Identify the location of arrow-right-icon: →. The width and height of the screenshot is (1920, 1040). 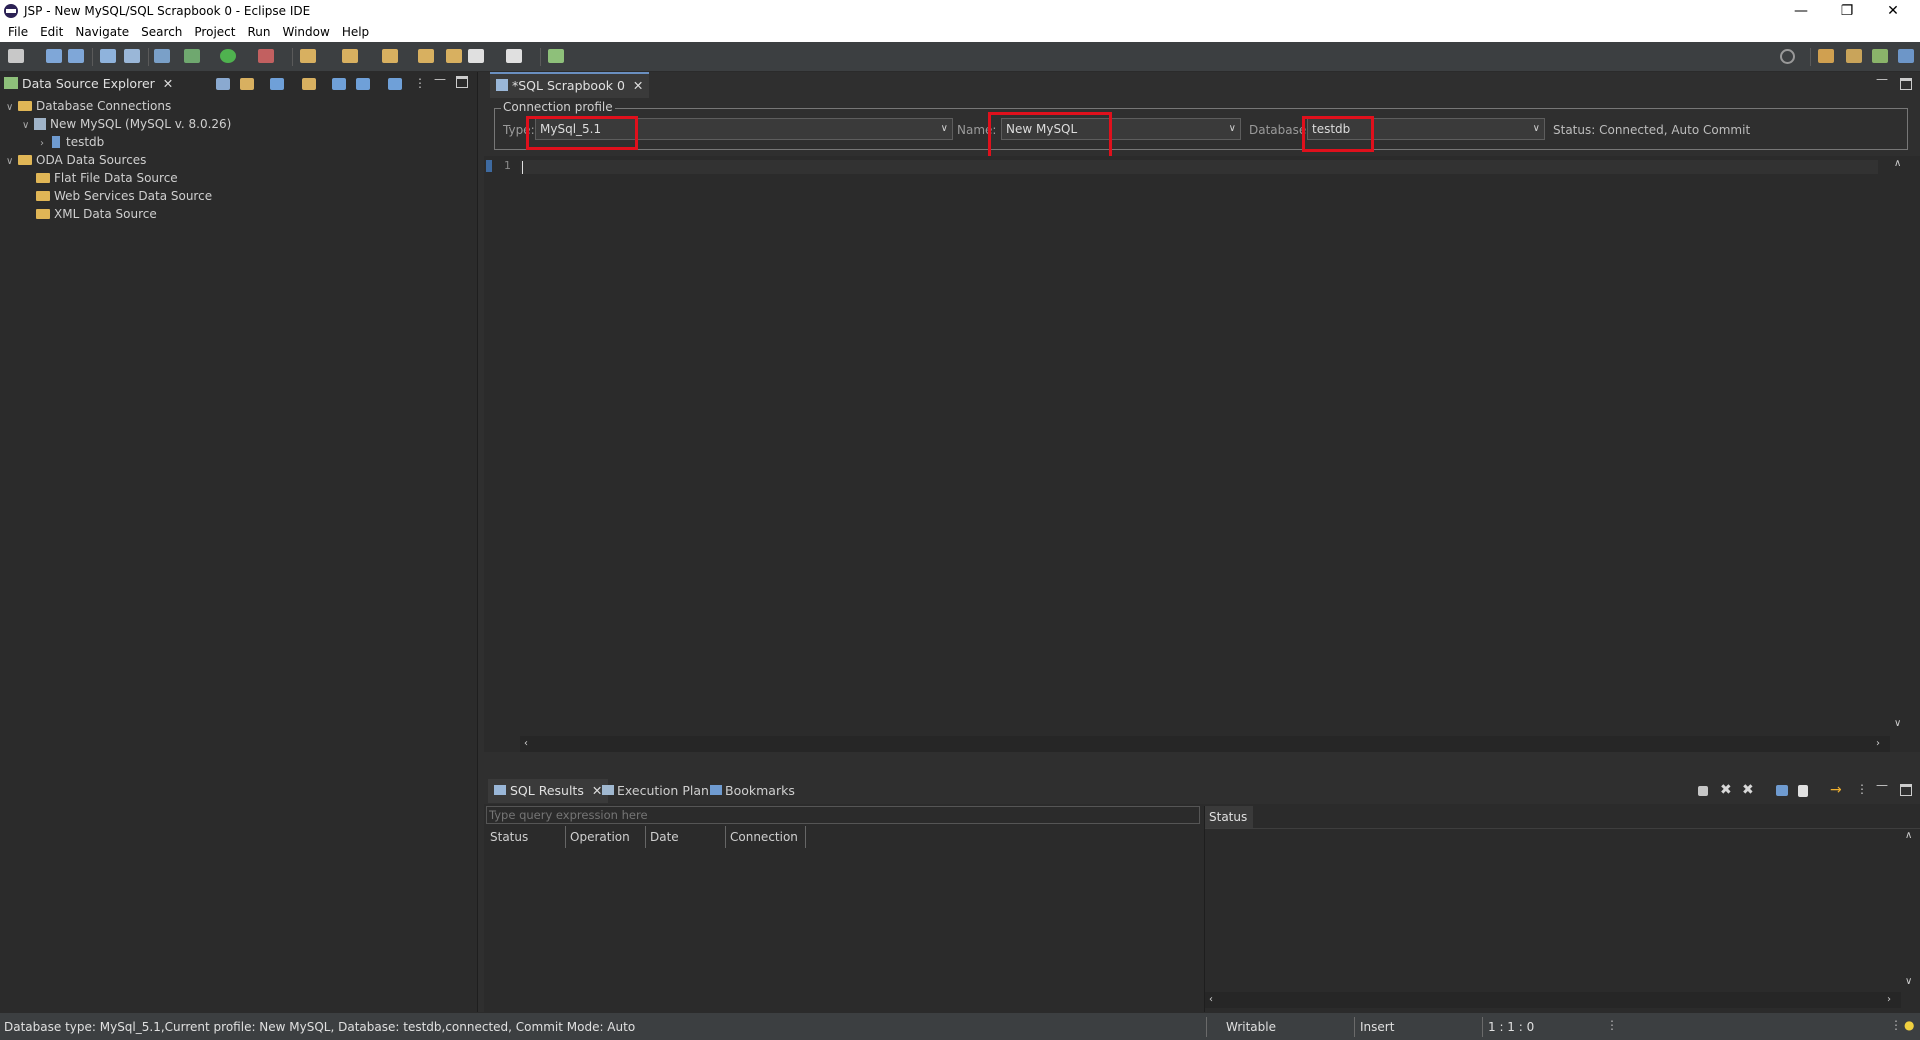
(1836, 790).